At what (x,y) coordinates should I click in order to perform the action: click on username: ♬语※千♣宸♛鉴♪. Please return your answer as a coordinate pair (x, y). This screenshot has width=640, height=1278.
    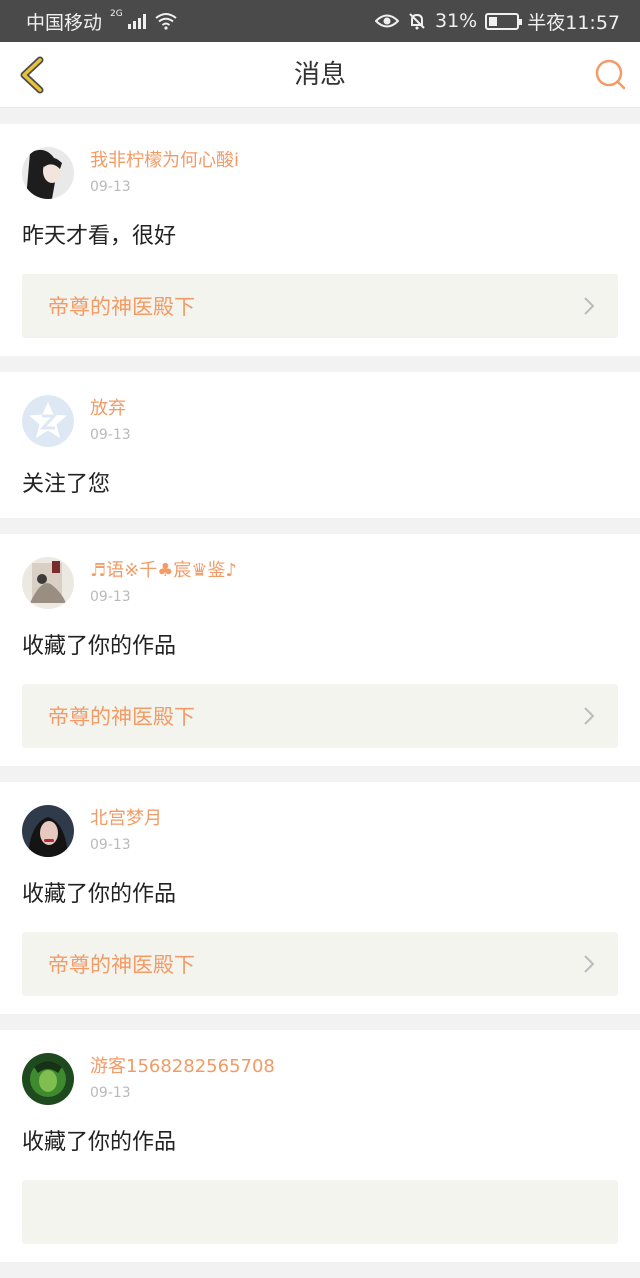
    Looking at the image, I should click on (163, 571).